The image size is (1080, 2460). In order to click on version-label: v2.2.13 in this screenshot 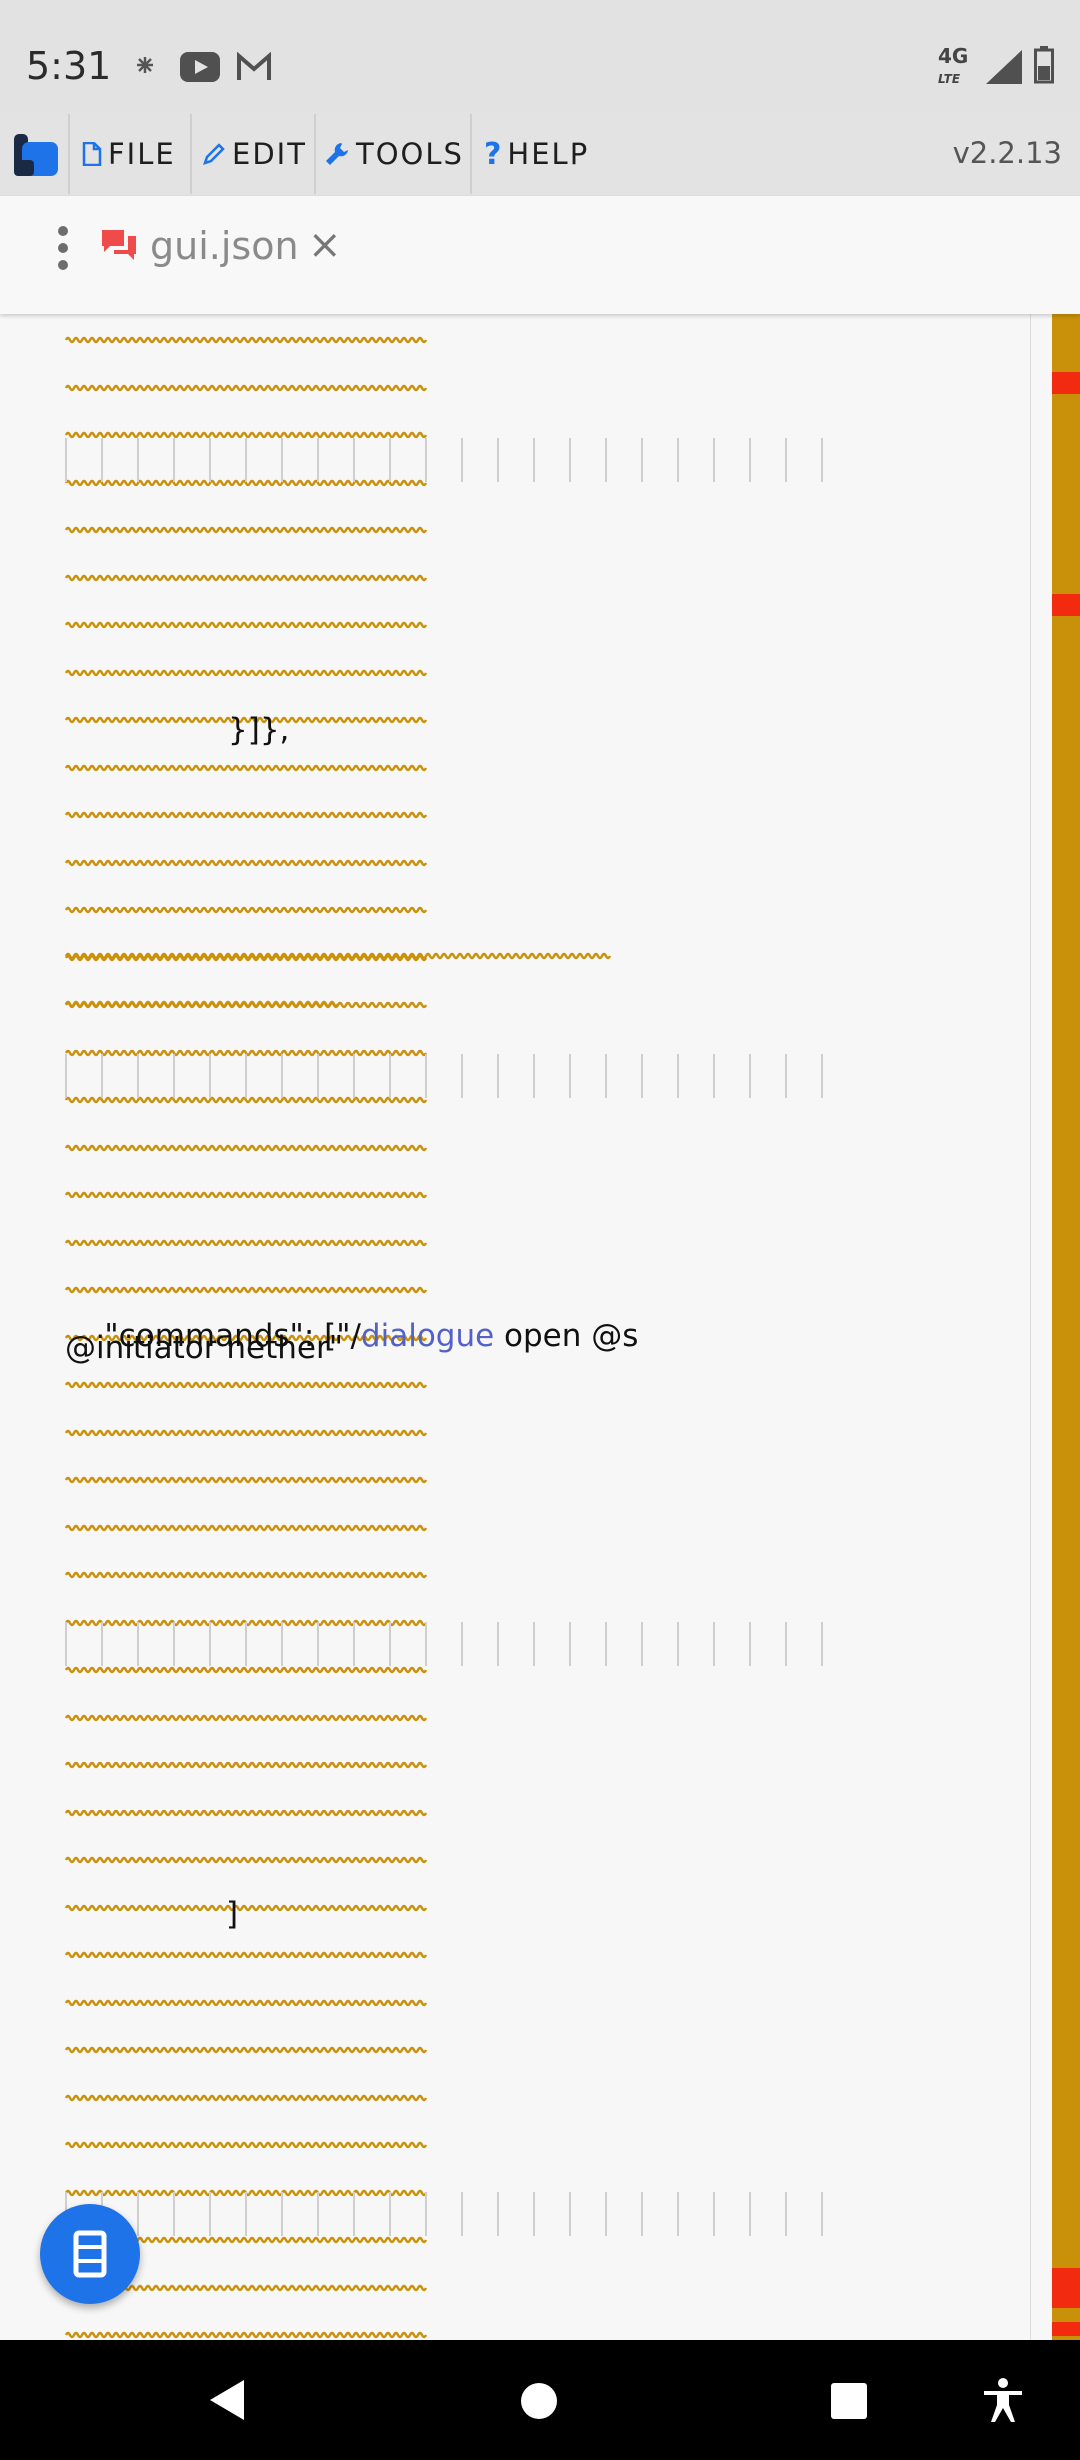, I will do `click(1007, 153)`.